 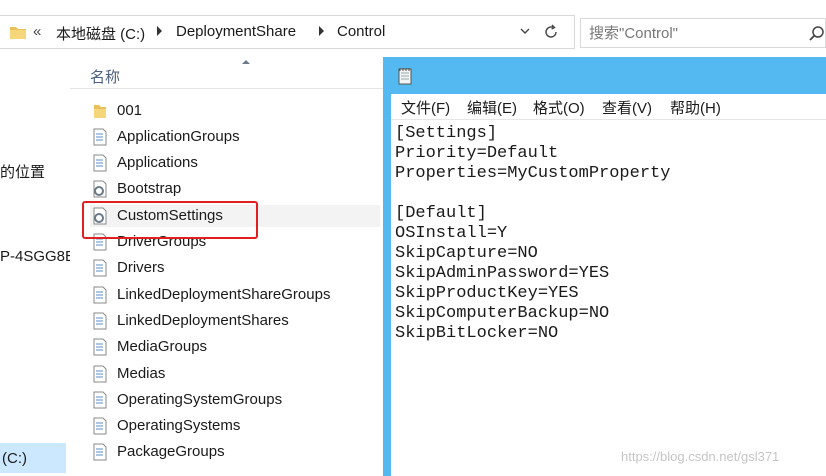 I want to click on text-line: Properties=MyCustomProperty, so click(x=533, y=173).